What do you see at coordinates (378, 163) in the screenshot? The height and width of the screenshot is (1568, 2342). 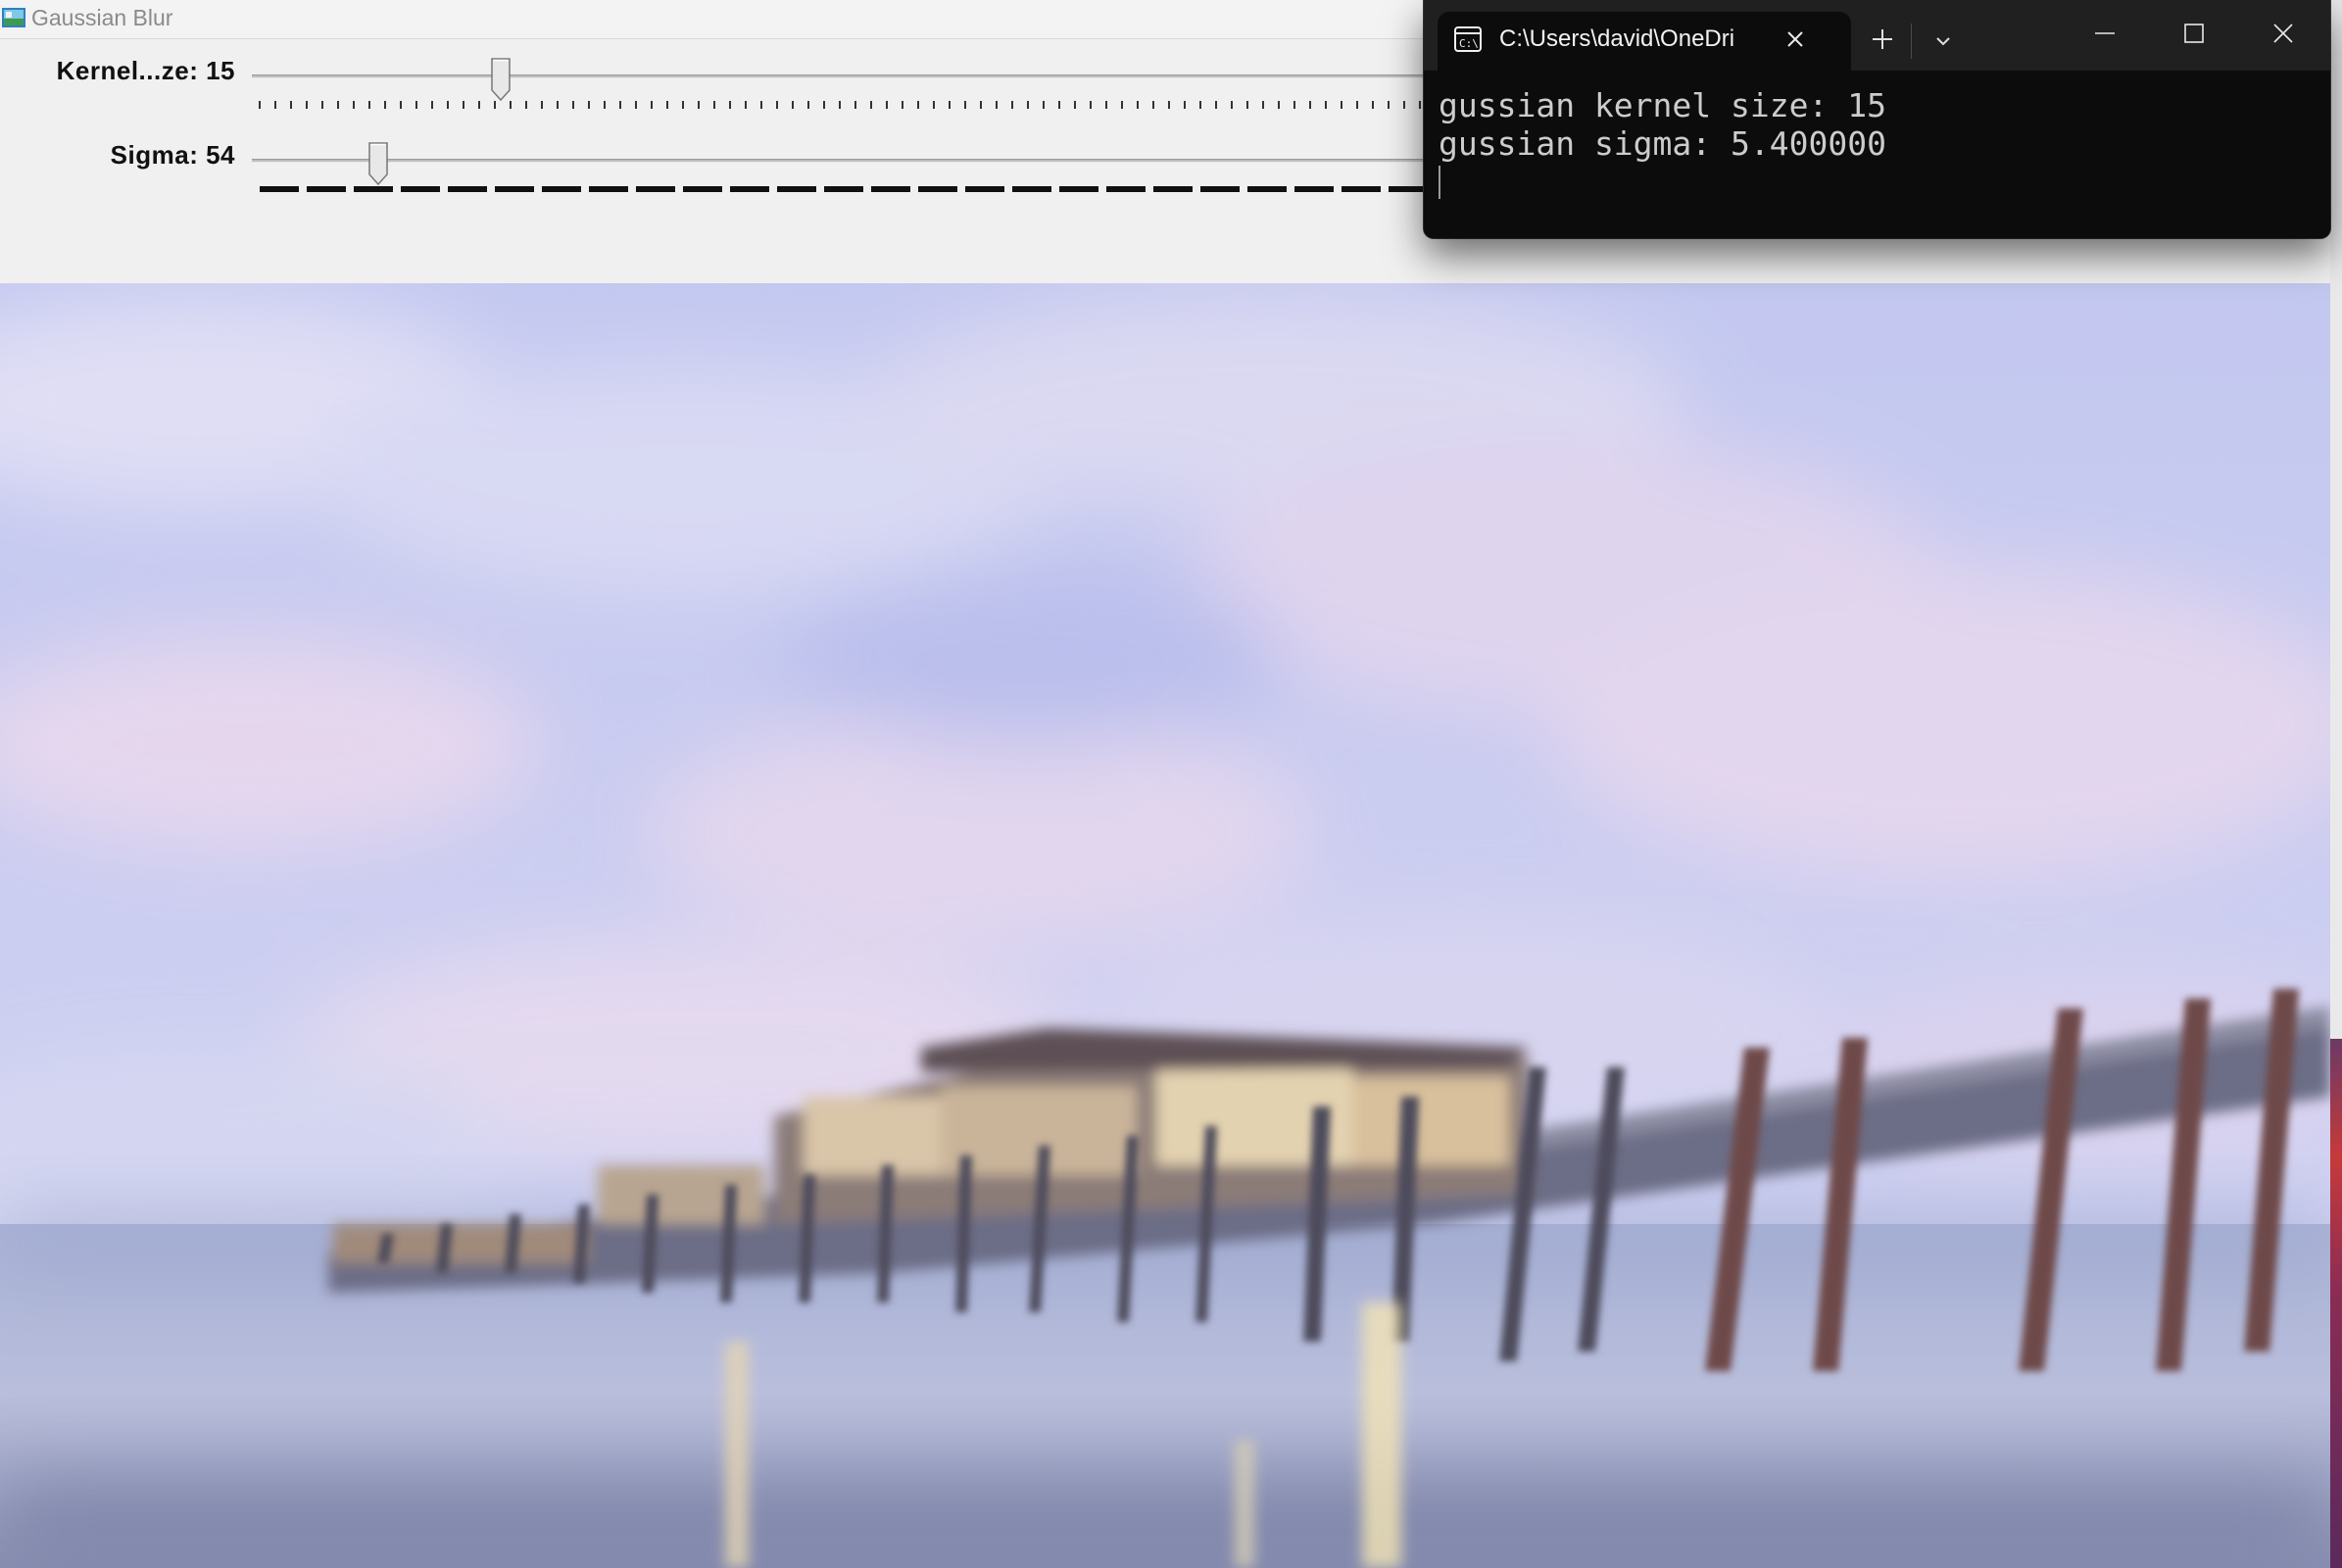 I see `sigma-thumb` at bounding box center [378, 163].